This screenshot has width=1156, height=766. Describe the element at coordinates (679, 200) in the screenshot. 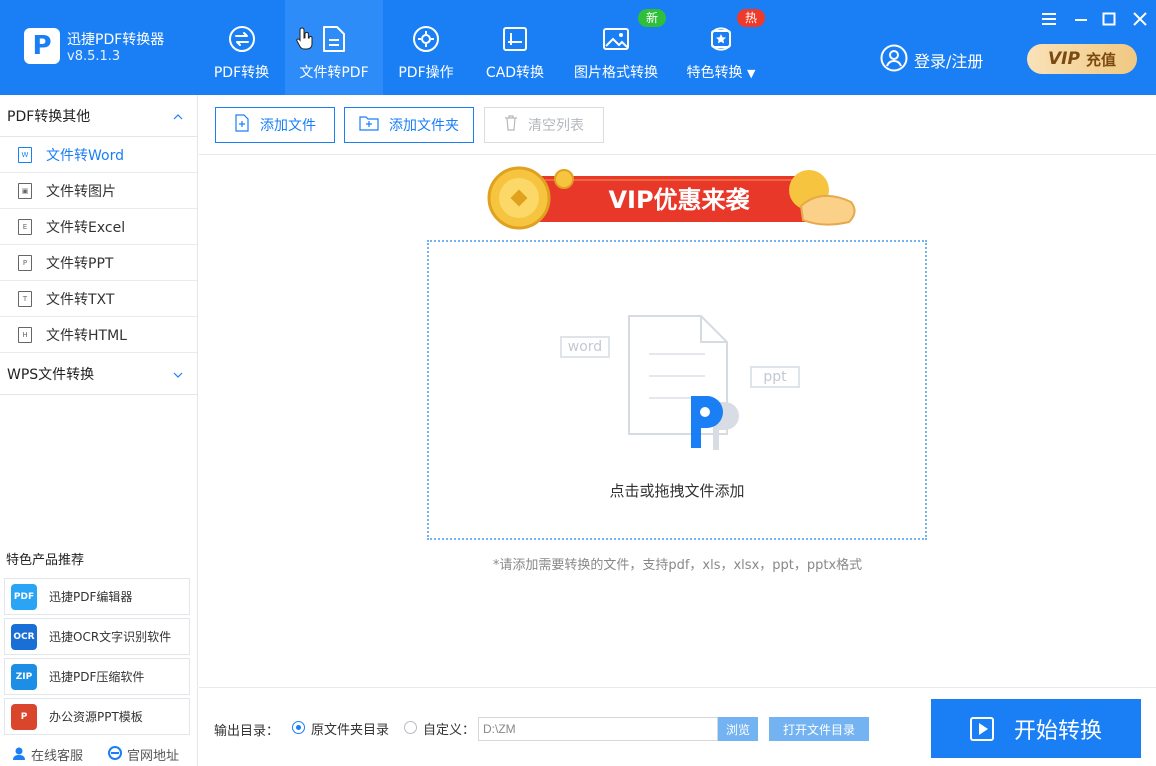

I see `banner-text: VIP优惠来袭` at that location.